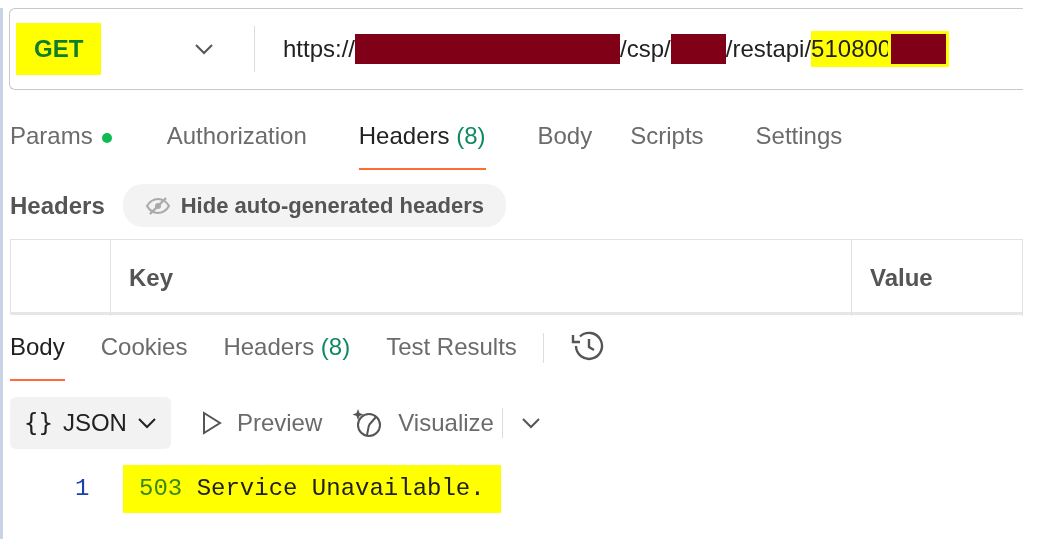  I want to click on url-text: https://, so click(319, 49).